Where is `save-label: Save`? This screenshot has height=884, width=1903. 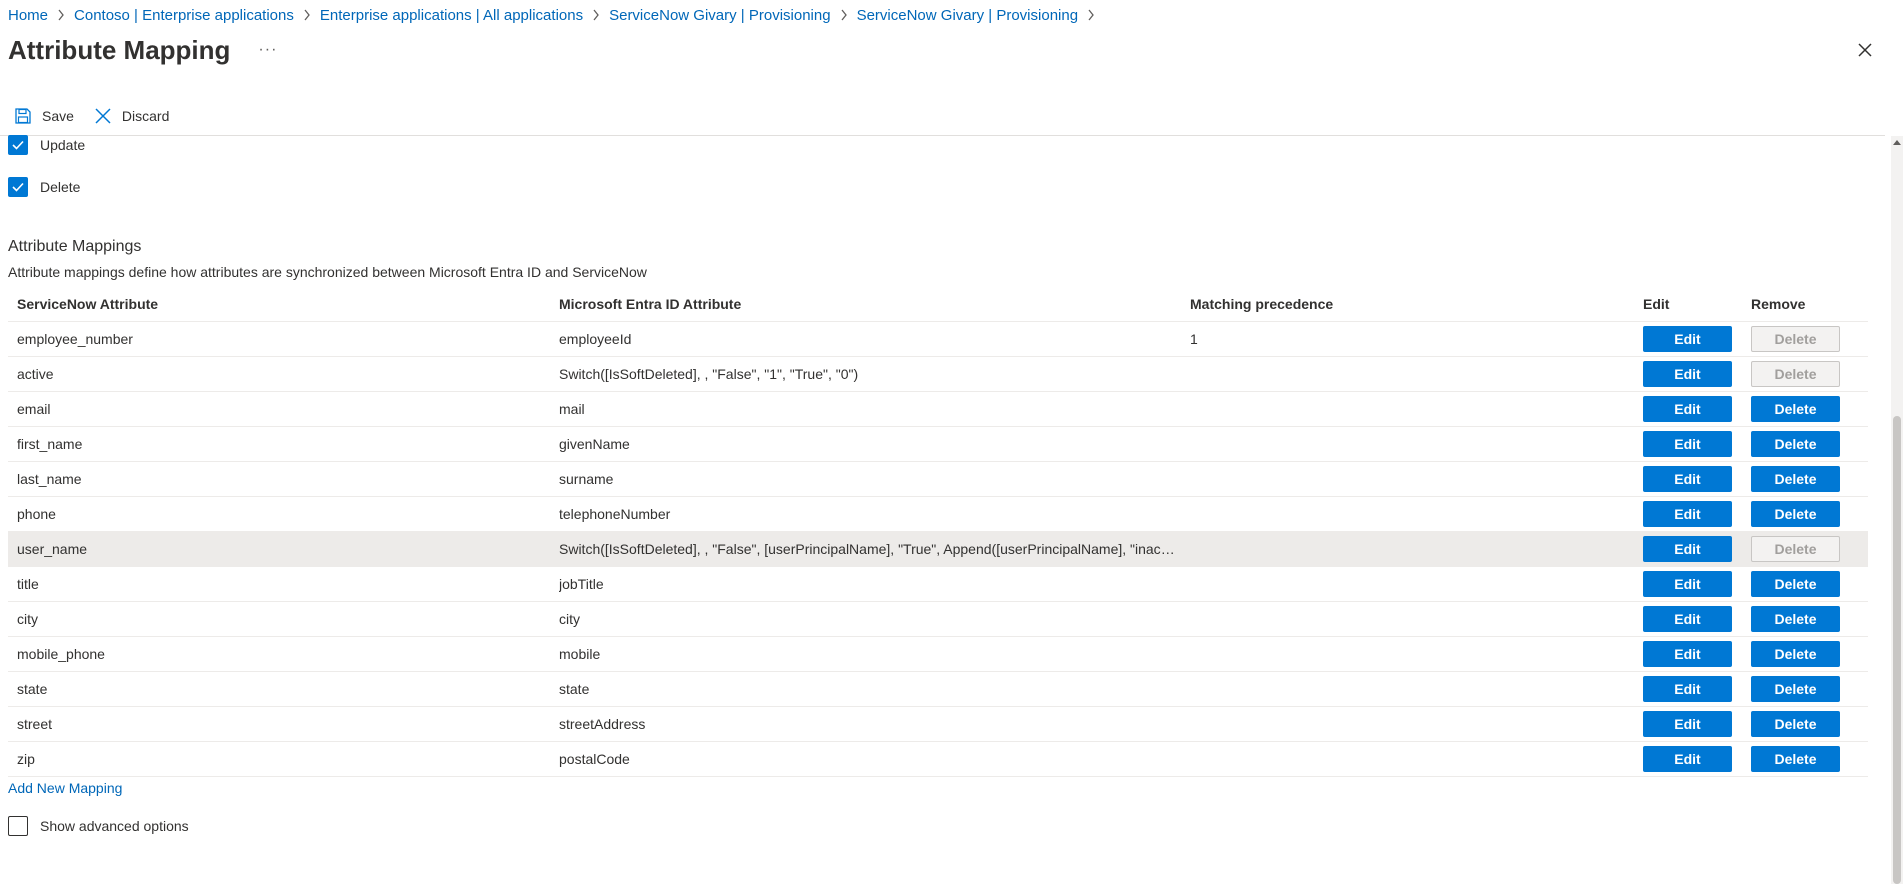
save-label: Save is located at coordinates (58, 116).